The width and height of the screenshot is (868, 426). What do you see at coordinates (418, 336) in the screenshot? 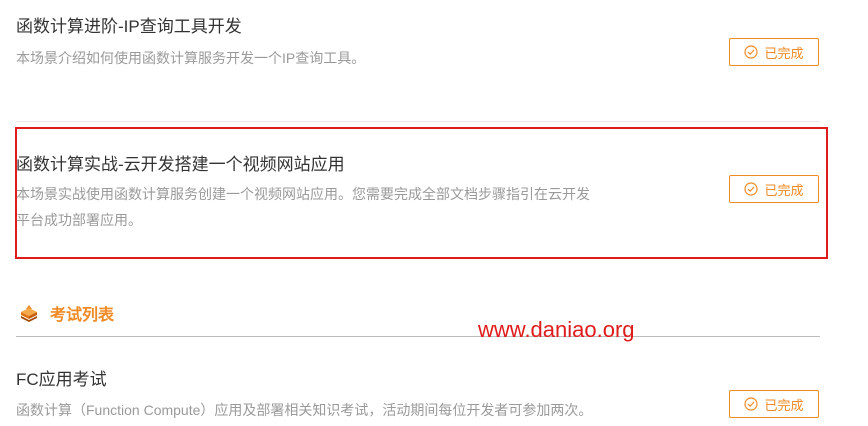
I see `section-divider` at bounding box center [418, 336].